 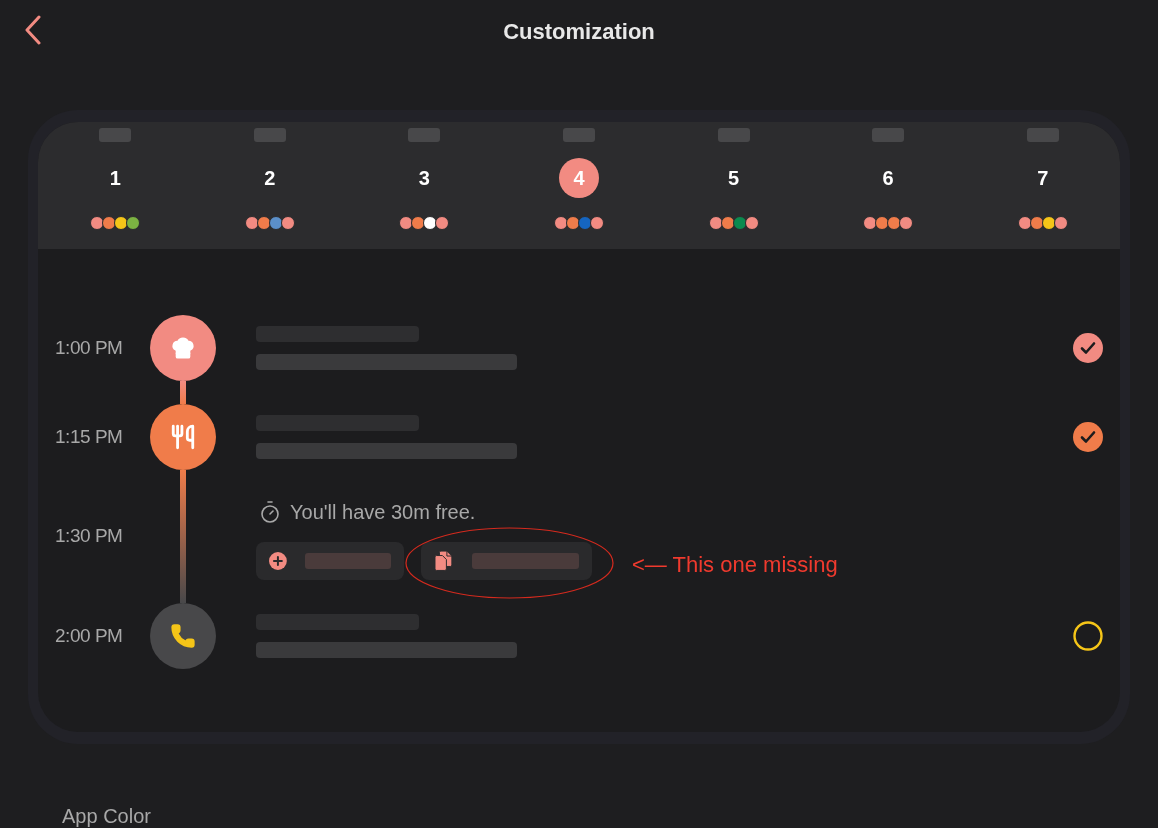 What do you see at coordinates (89, 347) in the screenshot?
I see `event-time: 1:00 PM` at bounding box center [89, 347].